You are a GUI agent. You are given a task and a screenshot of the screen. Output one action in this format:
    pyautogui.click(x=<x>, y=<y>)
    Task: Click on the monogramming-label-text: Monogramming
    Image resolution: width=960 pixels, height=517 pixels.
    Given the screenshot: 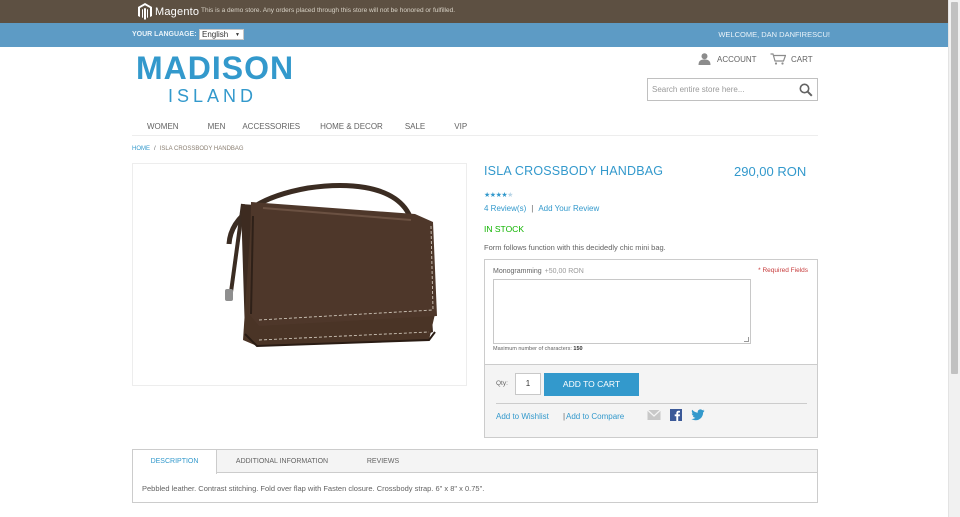 What is the action you would take?
    pyautogui.click(x=517, y=271)
    